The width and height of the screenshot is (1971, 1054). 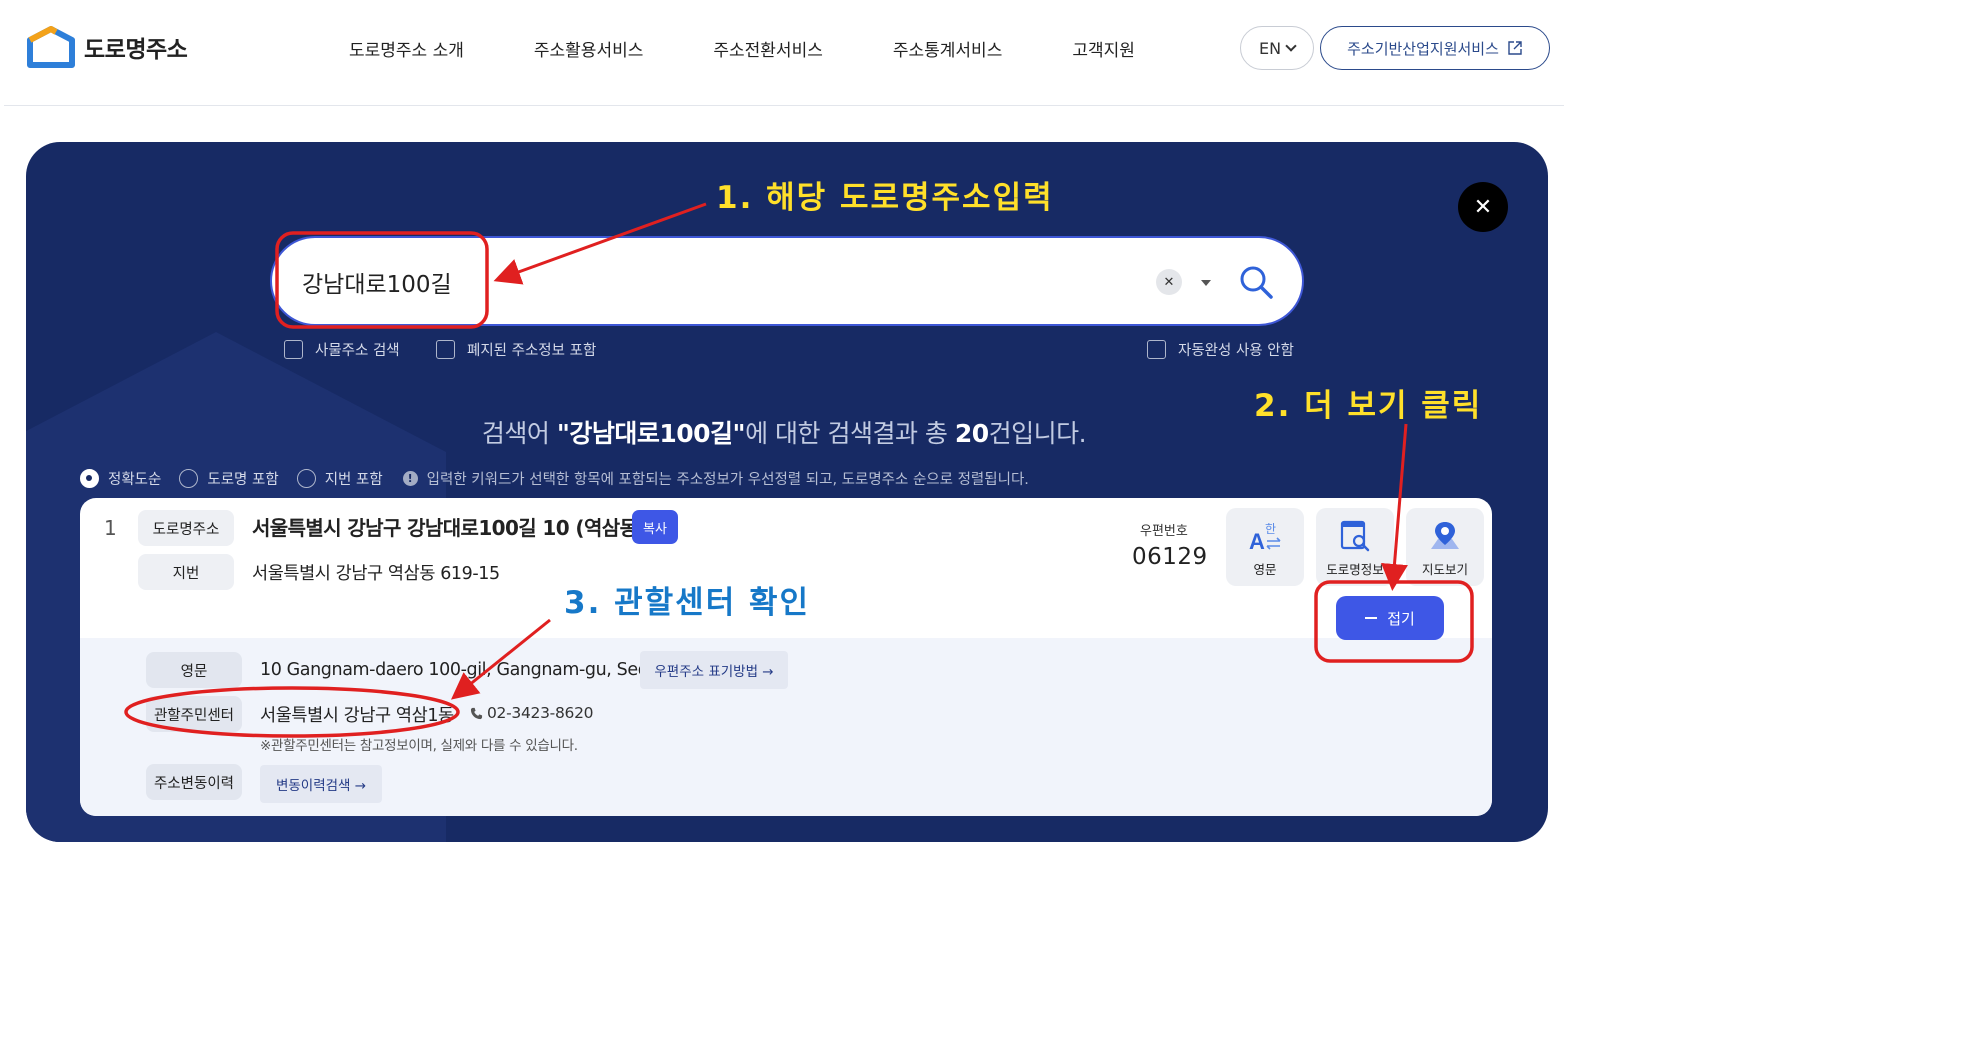 What do you see at coordinates (702, 282) in the screenshot?
I see `search-input` at bounding box center [702, 282].